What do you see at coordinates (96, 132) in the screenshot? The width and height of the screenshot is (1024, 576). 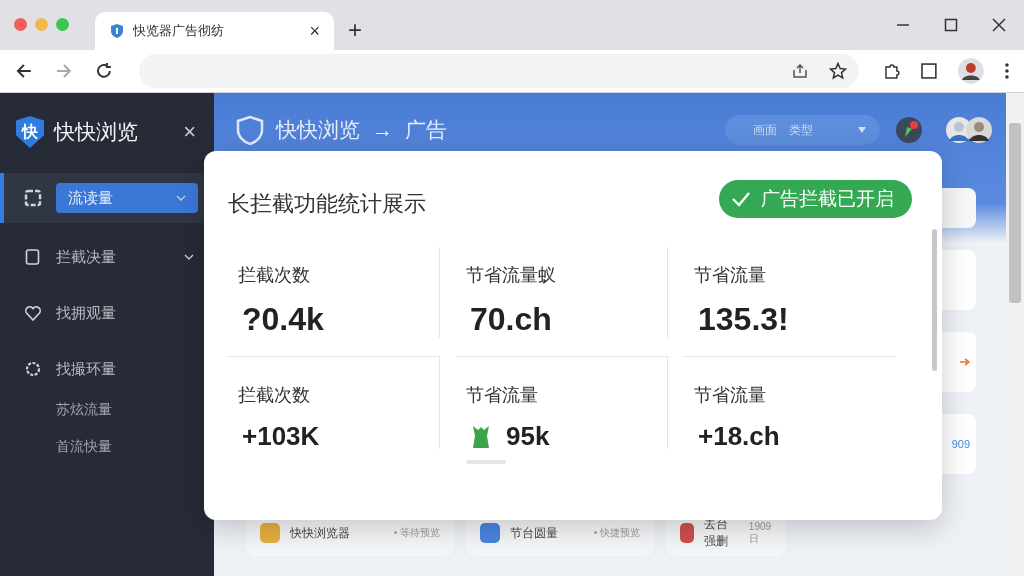 I see `brand-name: 快快浏览` at bounding box center [96, 132].